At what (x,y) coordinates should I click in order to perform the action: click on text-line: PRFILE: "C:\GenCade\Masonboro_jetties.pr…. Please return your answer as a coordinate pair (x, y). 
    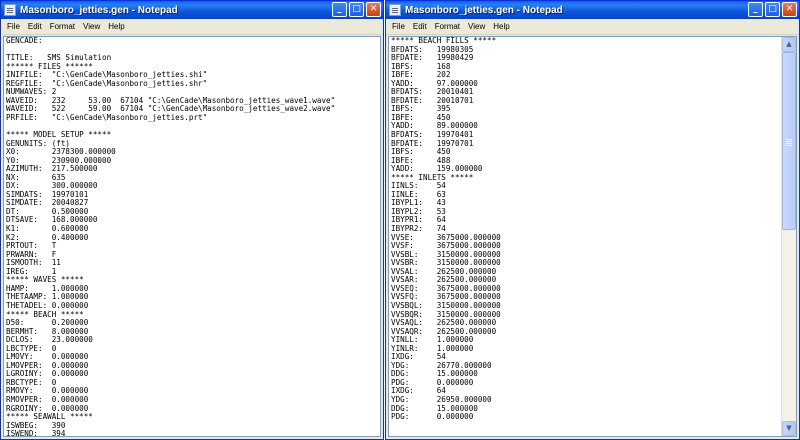
    Looking at the image, I should click on (107, 117).